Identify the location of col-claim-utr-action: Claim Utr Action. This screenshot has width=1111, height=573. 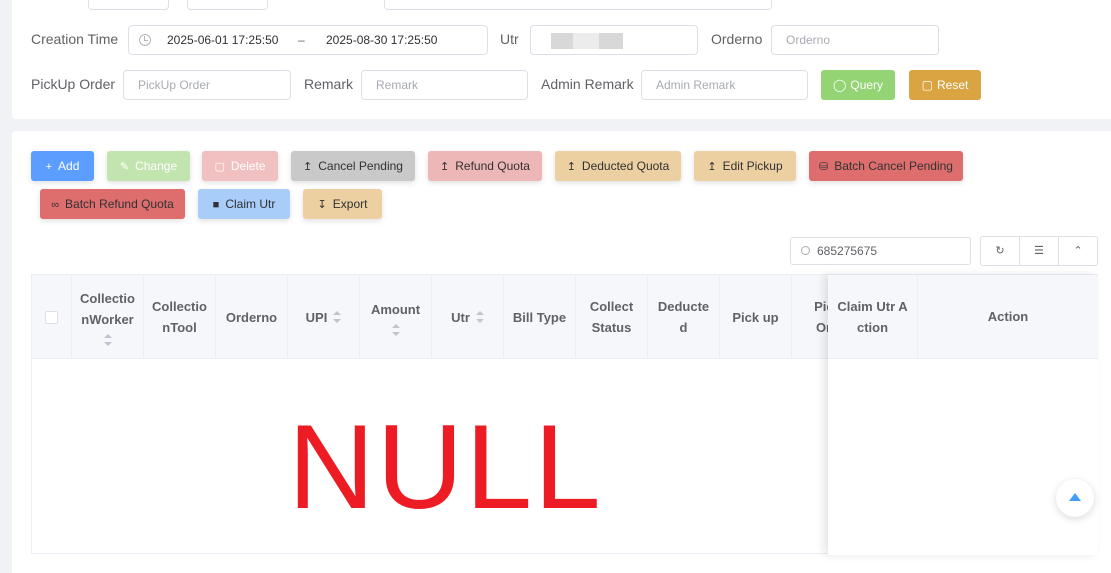
(873, 317).